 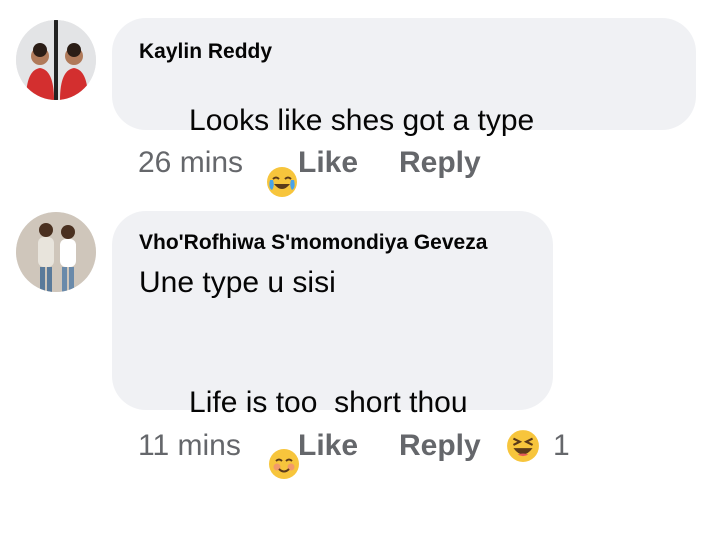 What do you see at coordinates (313, 243) in the screenshot?
I see `comment-author: Vho'Rofhiwa S'momondiya Geveza` at bounding box center [313, 243].